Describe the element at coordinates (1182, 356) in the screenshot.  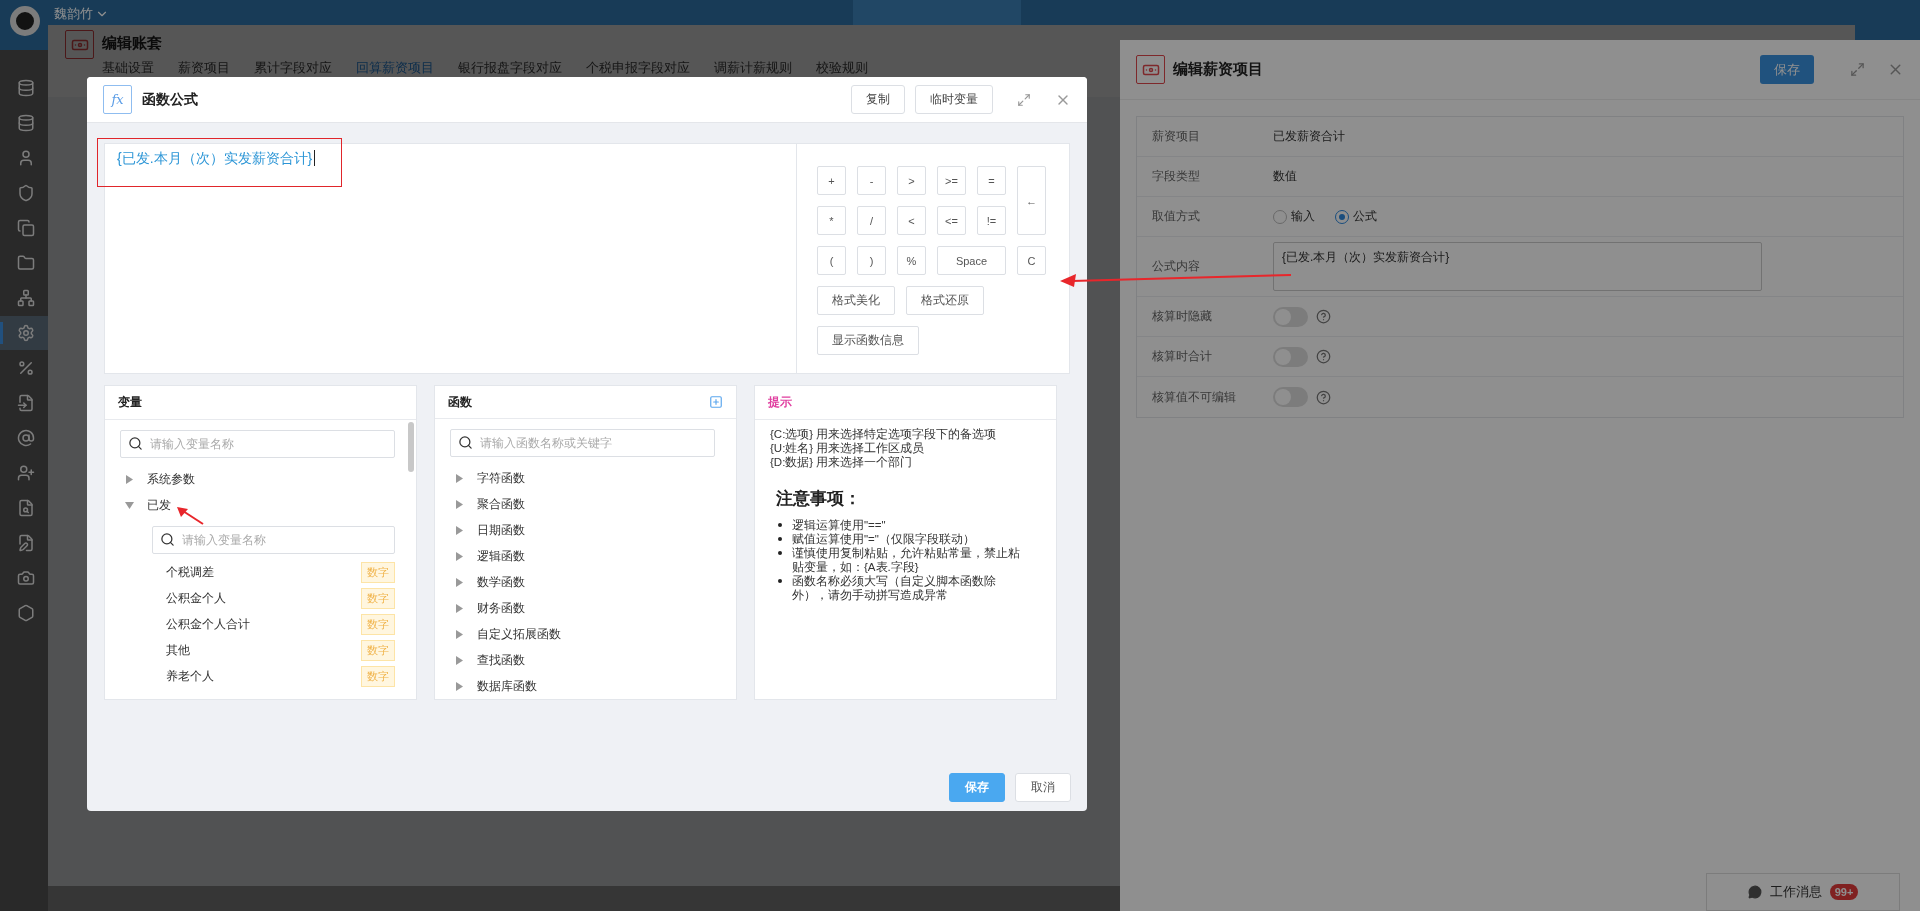
I see `field-label: 核算时合计` at that location.